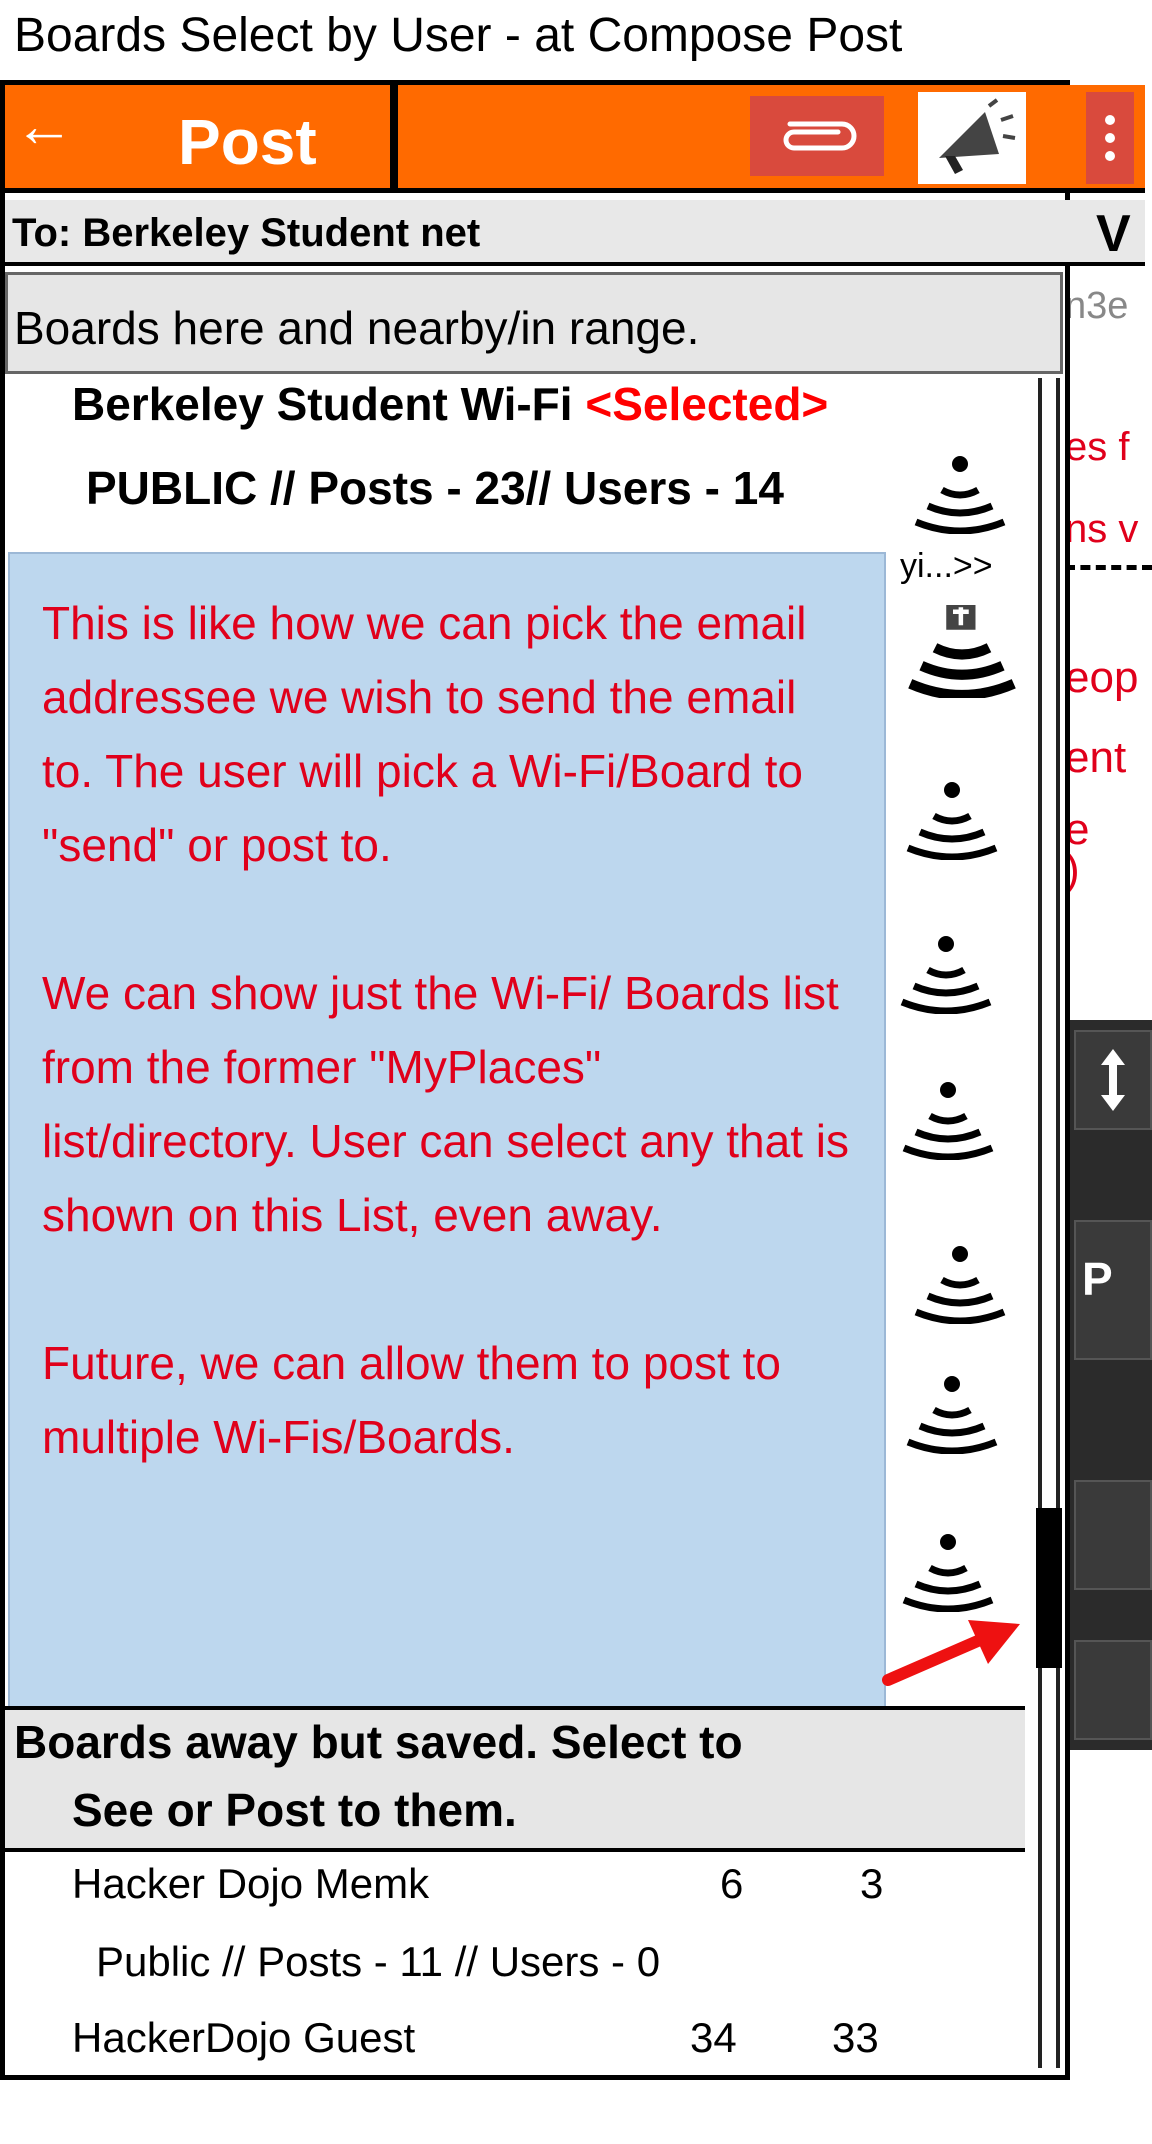  Describe the element at coordinates (378, 1961) in the screenshot. I see `saved-board-stats: Public // Posts - 11 // Users - 0` at that location.